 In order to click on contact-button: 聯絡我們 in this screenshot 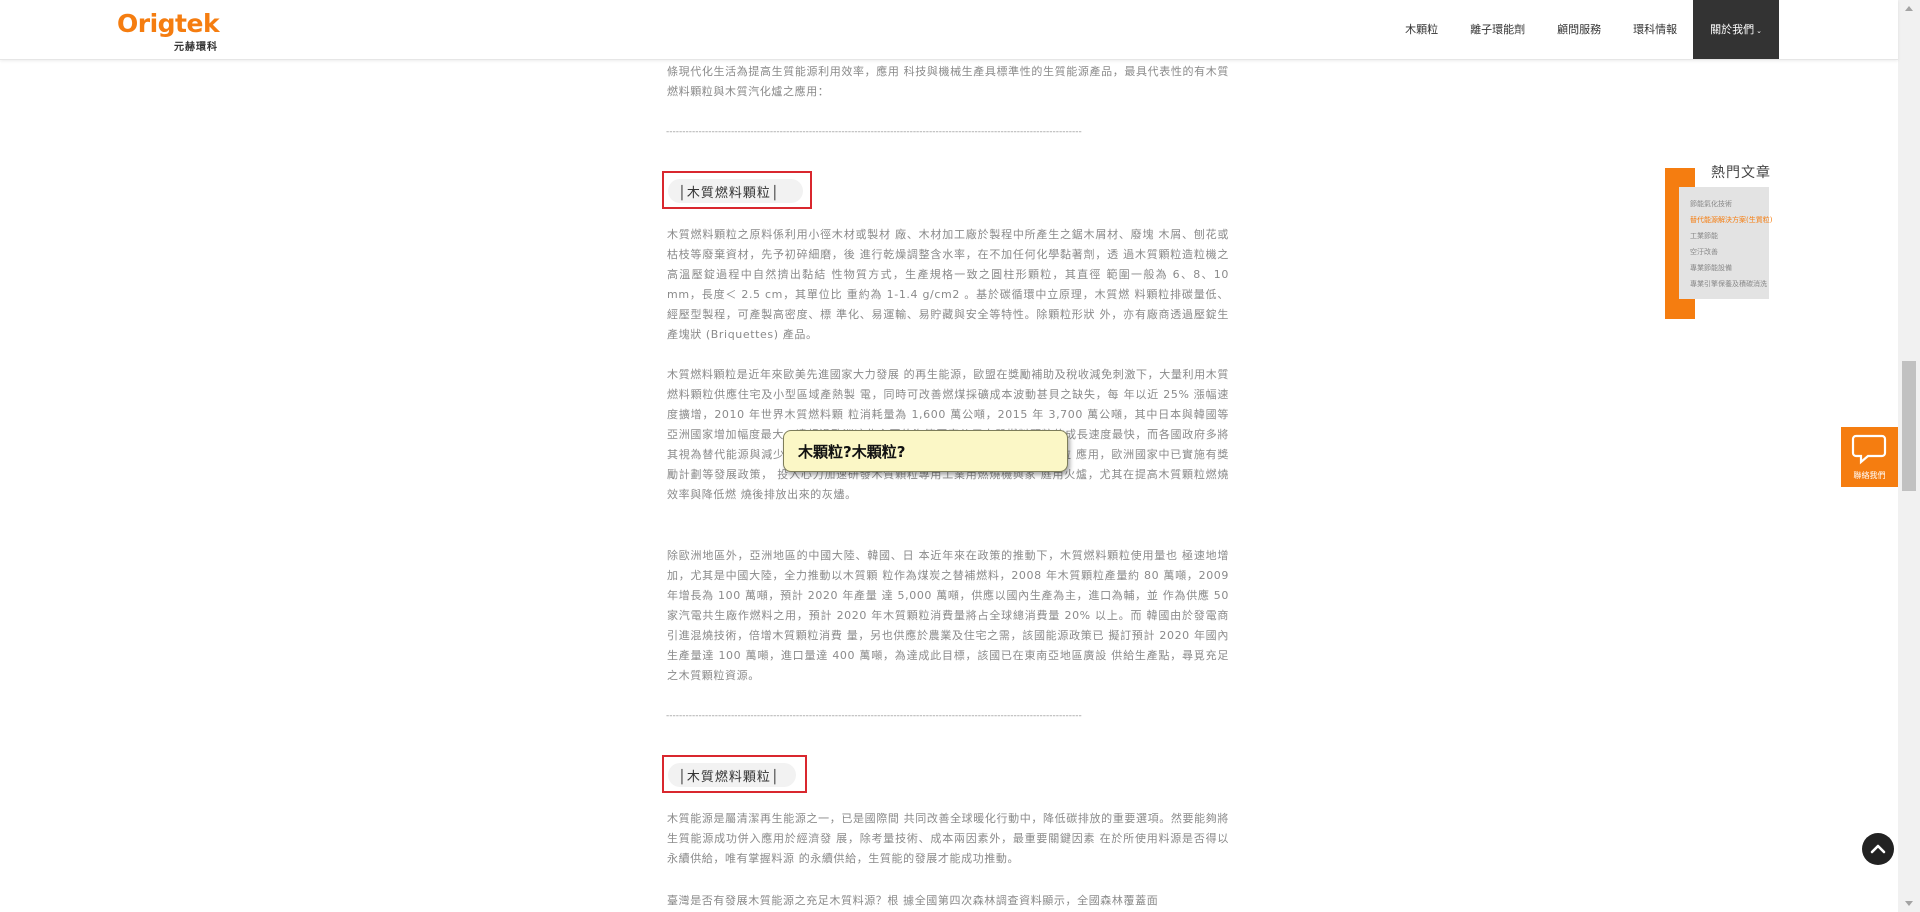, I will do `click(1869, 457)`.